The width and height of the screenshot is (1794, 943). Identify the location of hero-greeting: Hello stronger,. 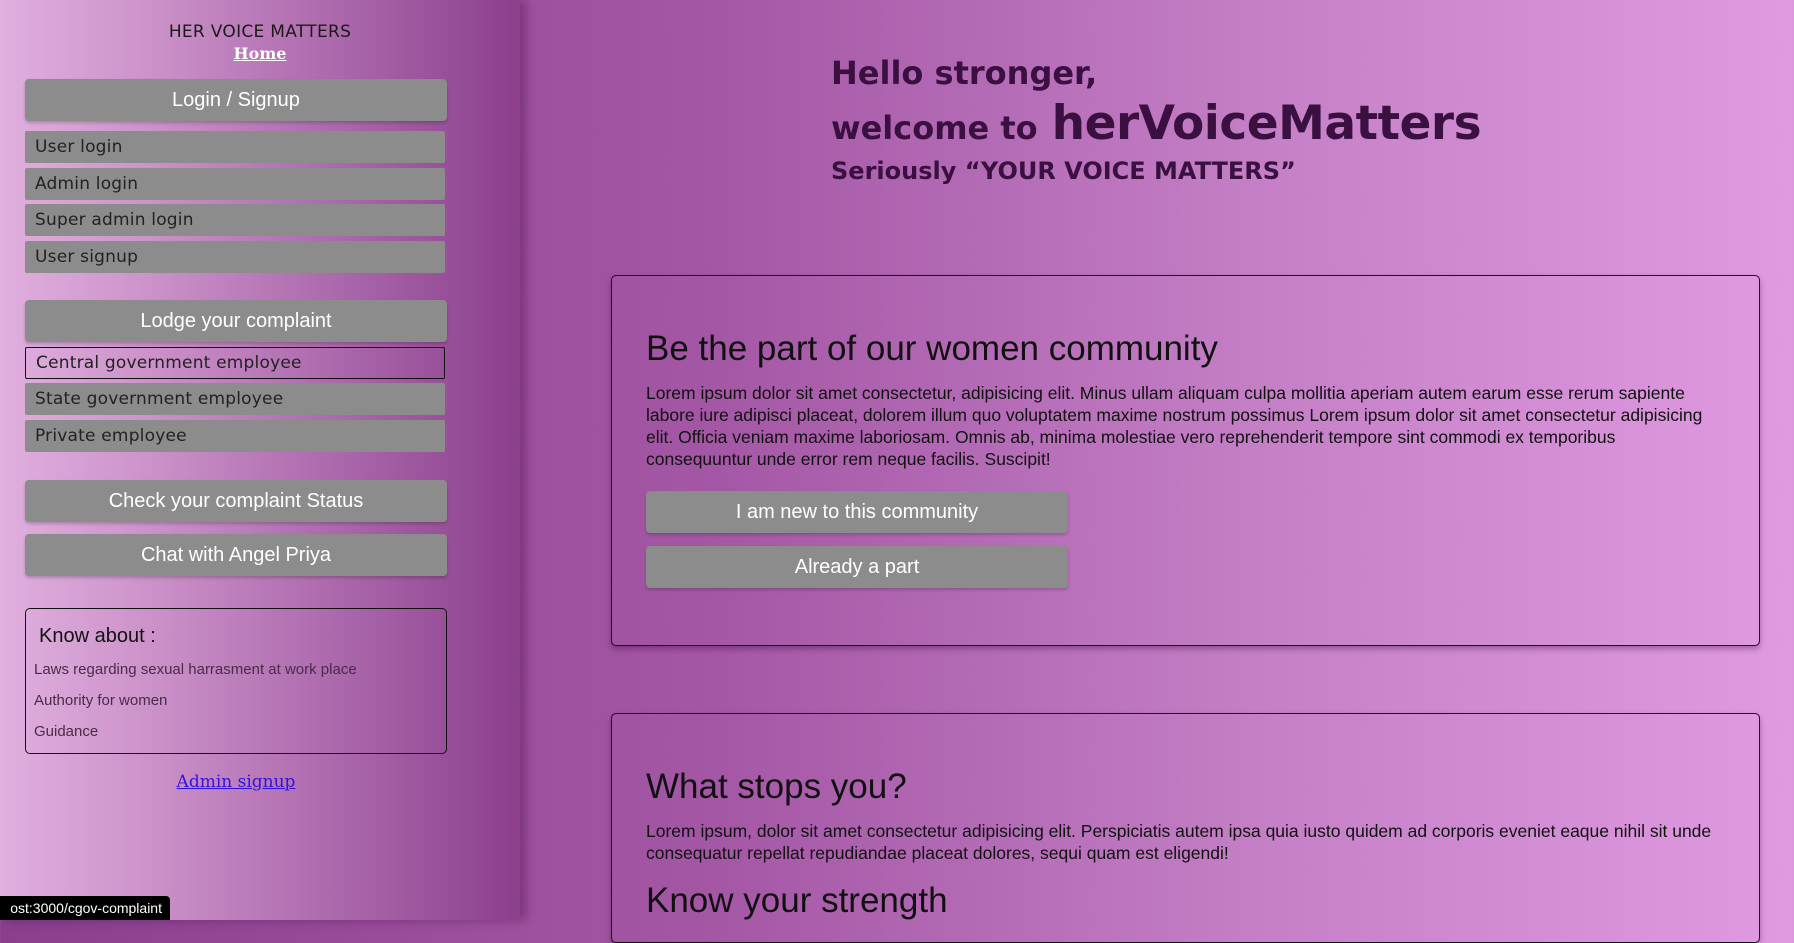
(964, 73).